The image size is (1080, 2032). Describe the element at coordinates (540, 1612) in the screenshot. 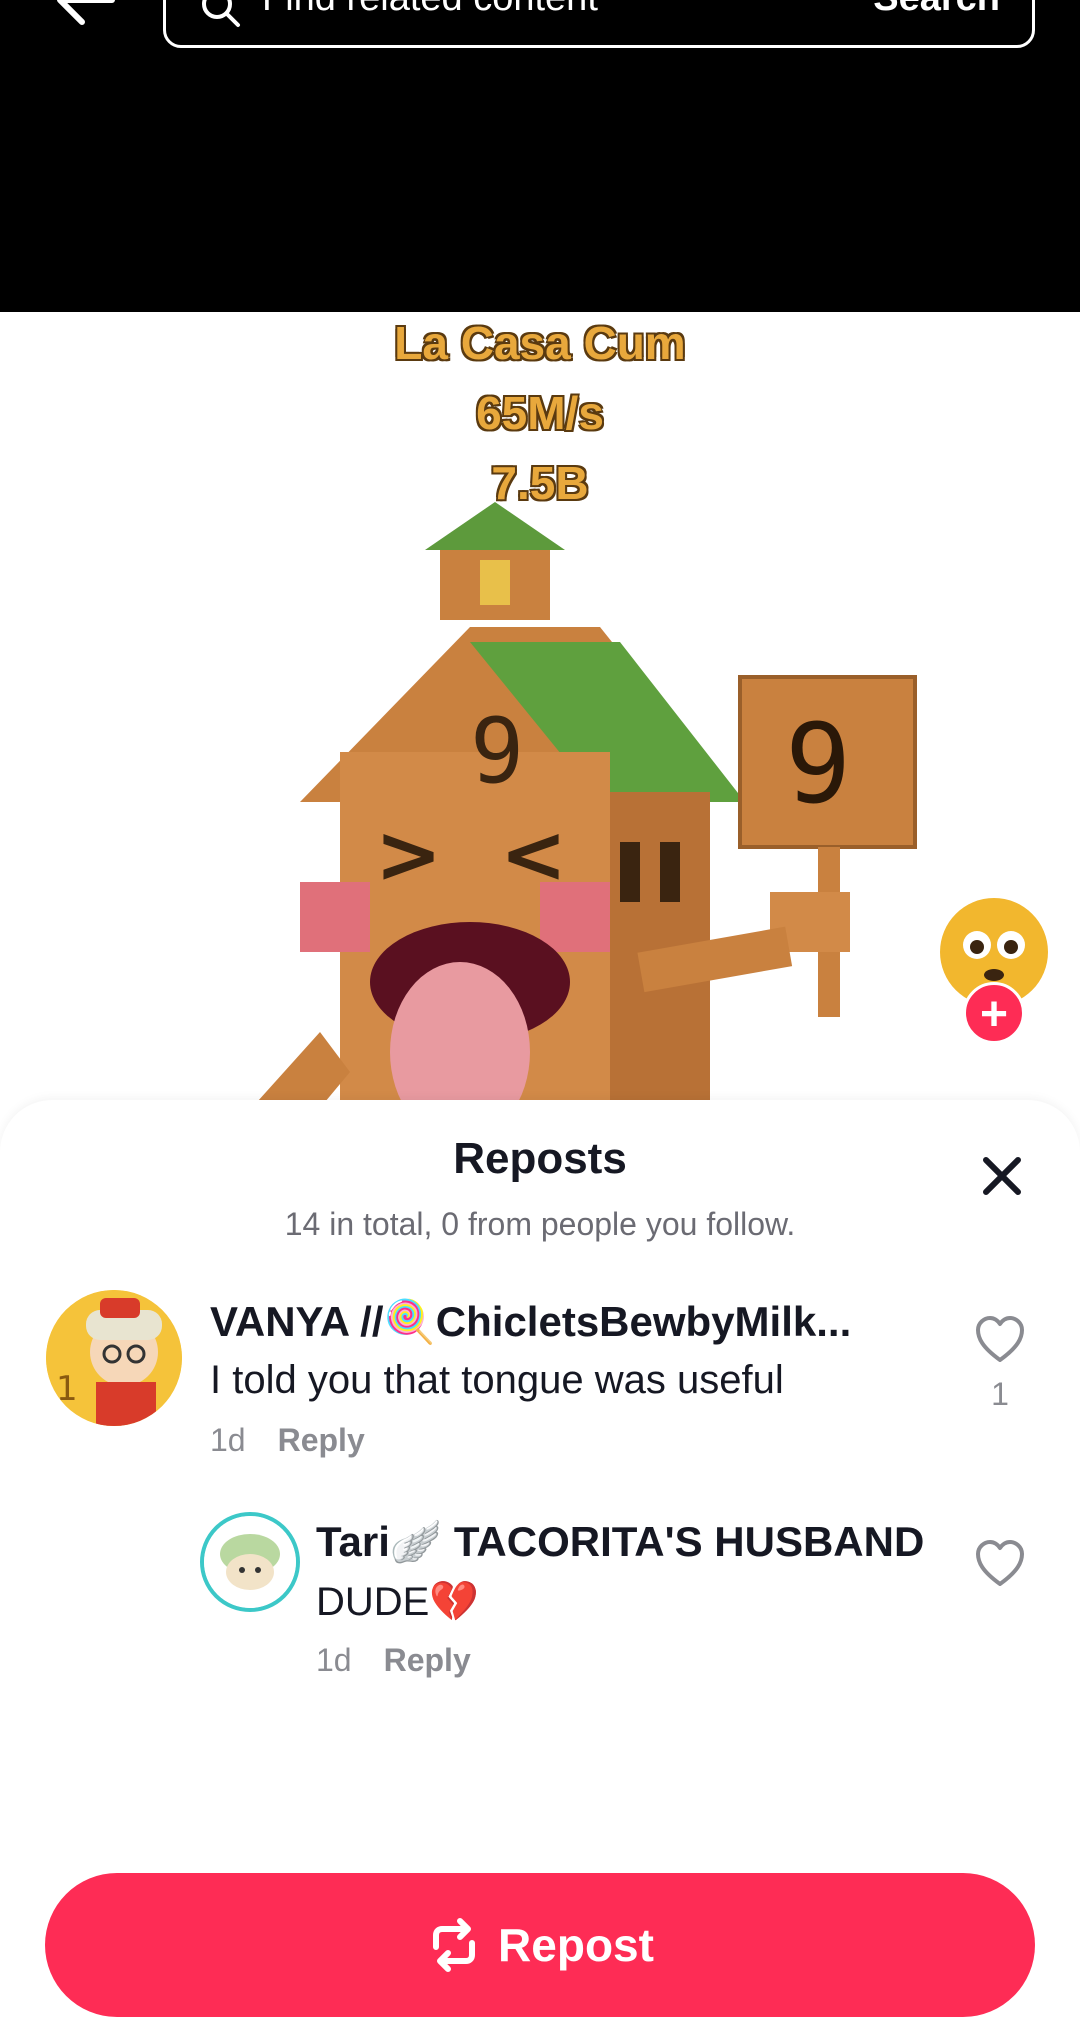

I see `list-item: Tari🪽 TACORITA'S HUSBAND DUDE💔 1d Reply` at that location.